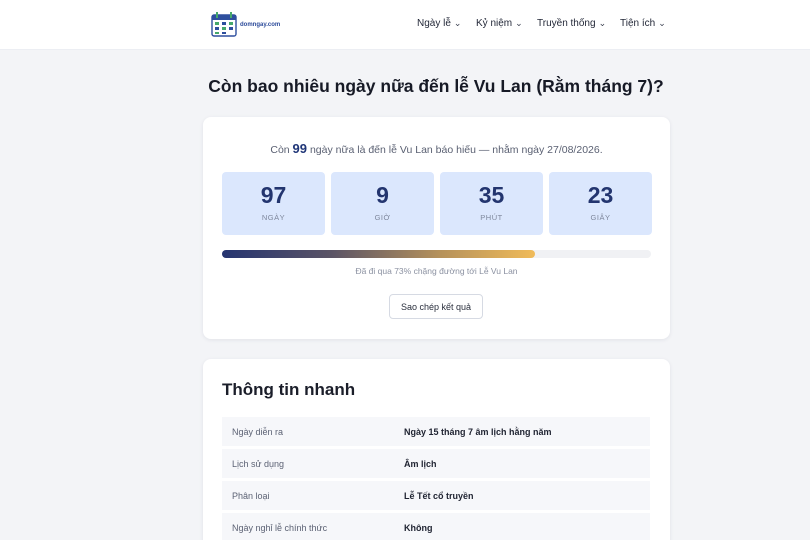 The height and width of the screenshot is (540, 810). I want to click on table-row: Lịch sử dụng Âm lịch, so click(436, 463).